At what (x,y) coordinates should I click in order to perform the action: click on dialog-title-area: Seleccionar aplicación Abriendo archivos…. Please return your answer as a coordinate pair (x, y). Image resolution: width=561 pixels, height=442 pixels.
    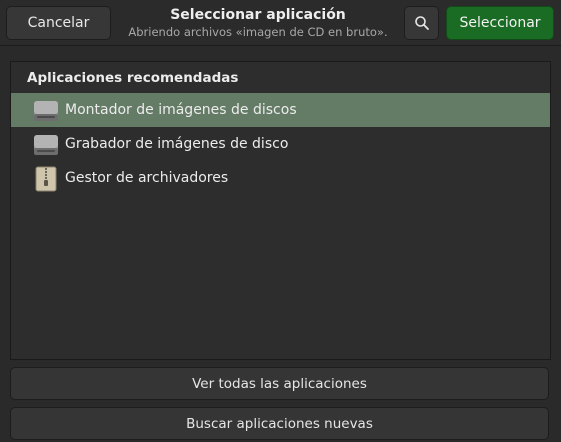
    Looking at the image, I should click on (258, 23).